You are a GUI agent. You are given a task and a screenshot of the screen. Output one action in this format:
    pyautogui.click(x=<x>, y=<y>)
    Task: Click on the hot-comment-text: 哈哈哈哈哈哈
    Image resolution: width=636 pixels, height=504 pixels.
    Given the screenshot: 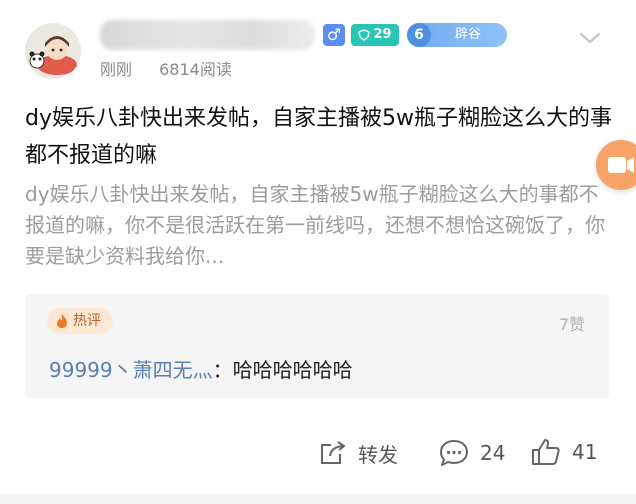 What is the action you would take?
    pyautogui.click(x=292, y=370)
    